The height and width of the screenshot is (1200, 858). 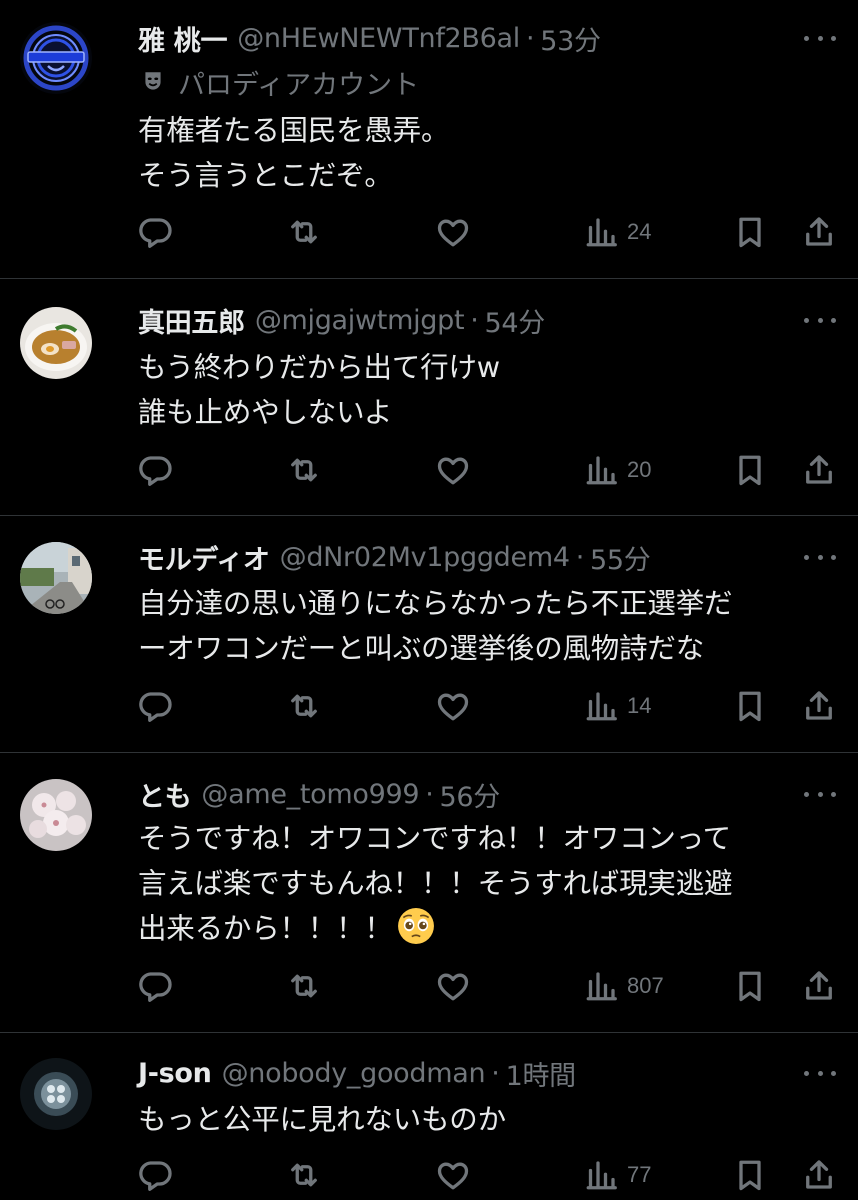 I want to click on handle: @nobody_goodman, so click(x=354, y=1073).